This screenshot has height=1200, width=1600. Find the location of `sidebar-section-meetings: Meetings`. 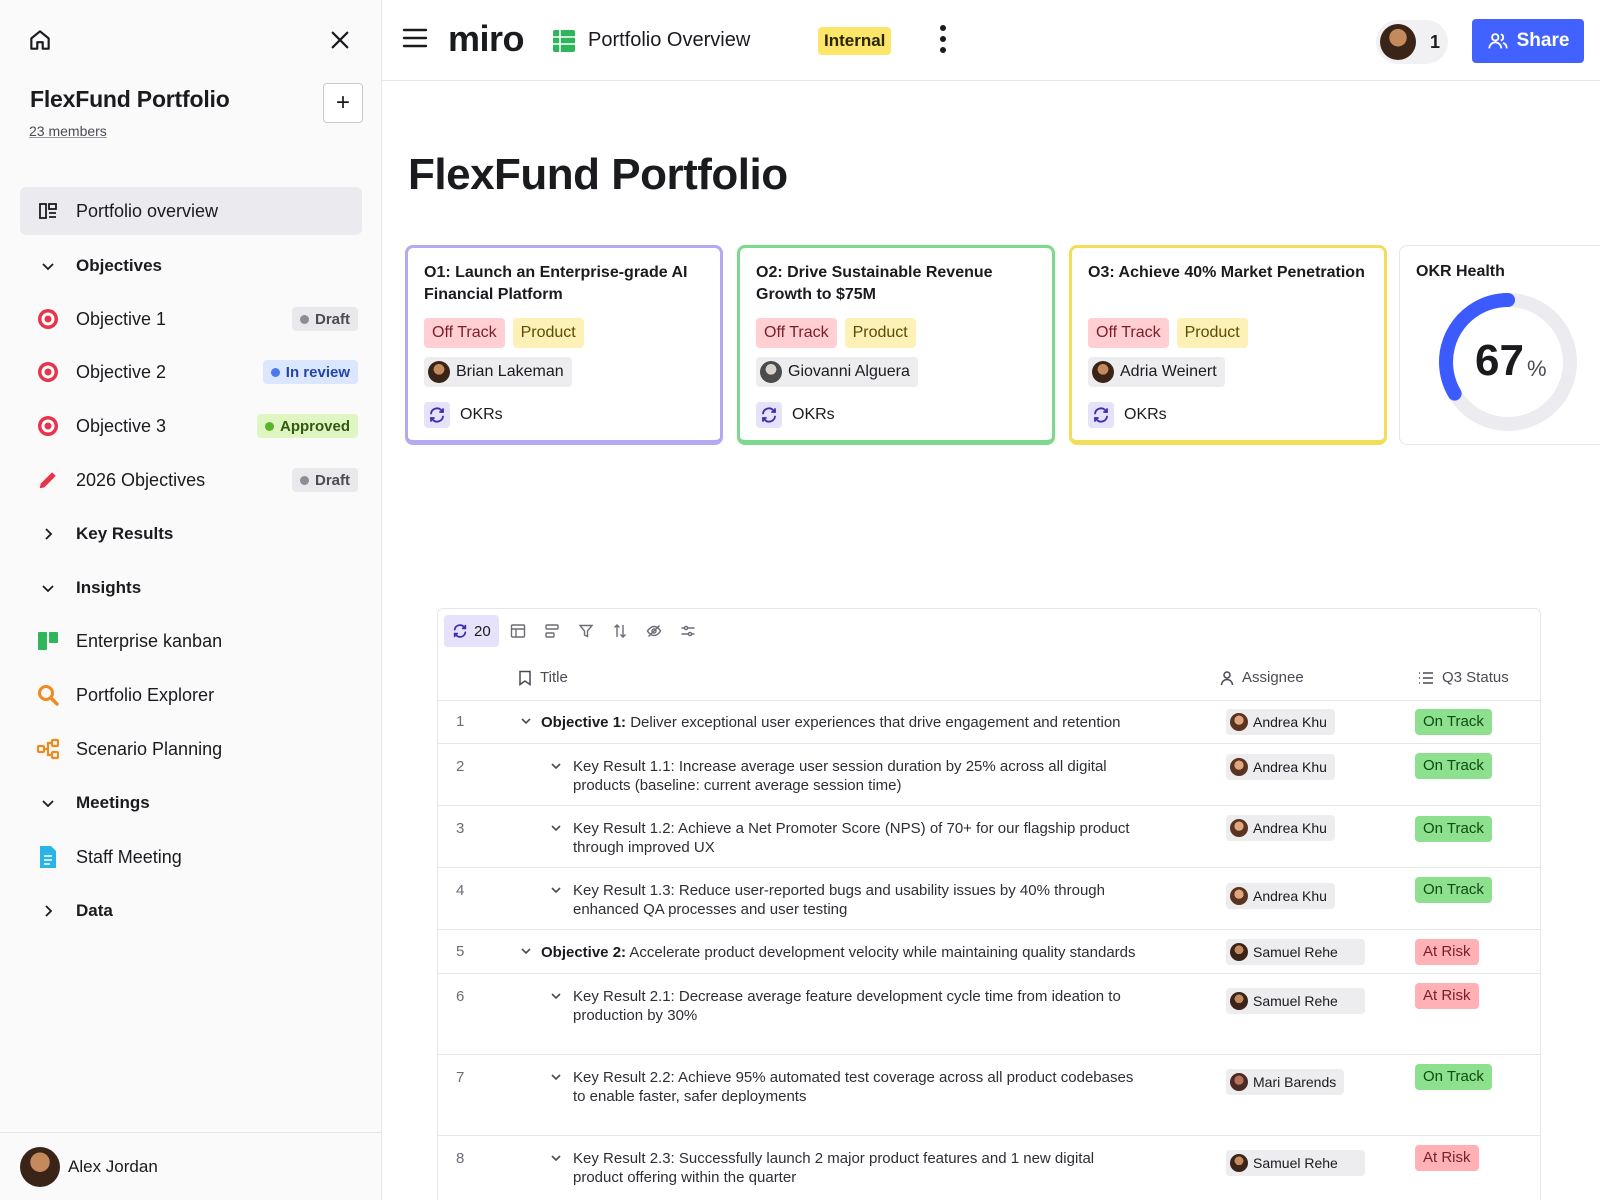

sidebar-section-meetings: Meetings is located at coordinates (191, 803).